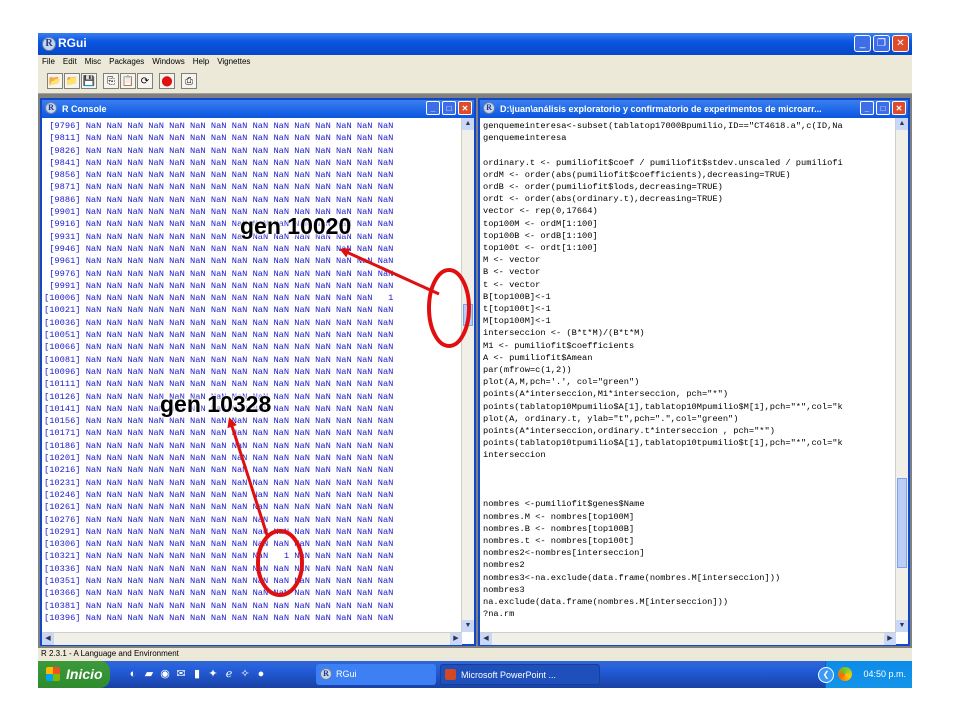 The height and width of the screenshot is (720, 960). Describe the element at coordinates (213, 674) in the screenshot. I see `quicklaunch-tool-icon: ✦` at that location.